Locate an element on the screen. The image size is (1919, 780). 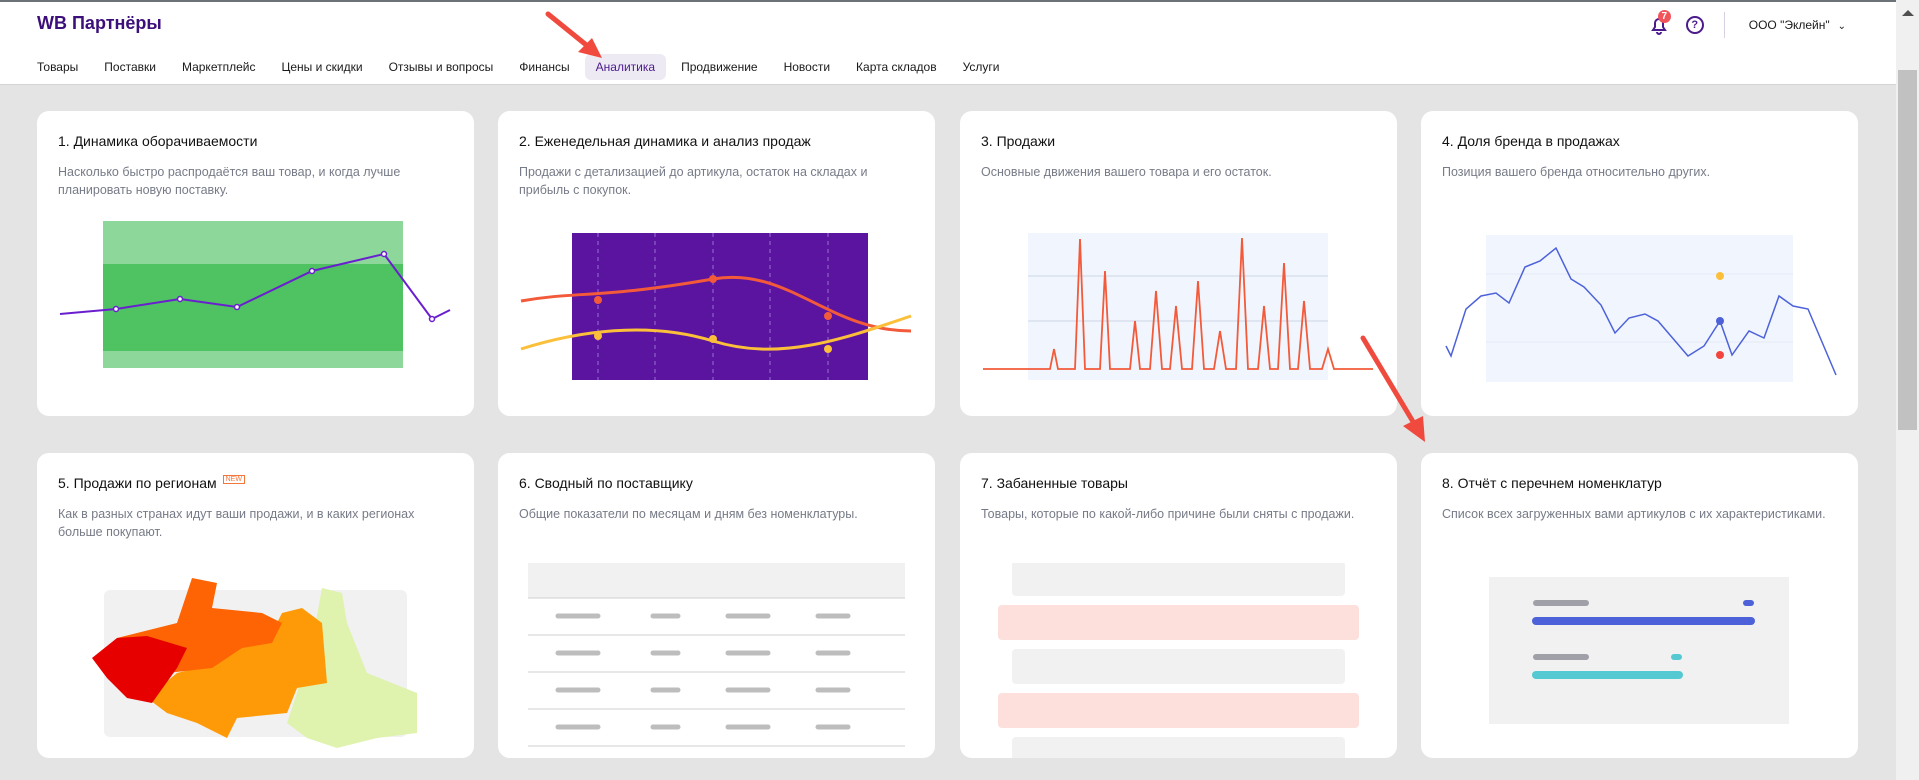
card-title: 7. Забаненные товары is located at coordinates (1054, 483).